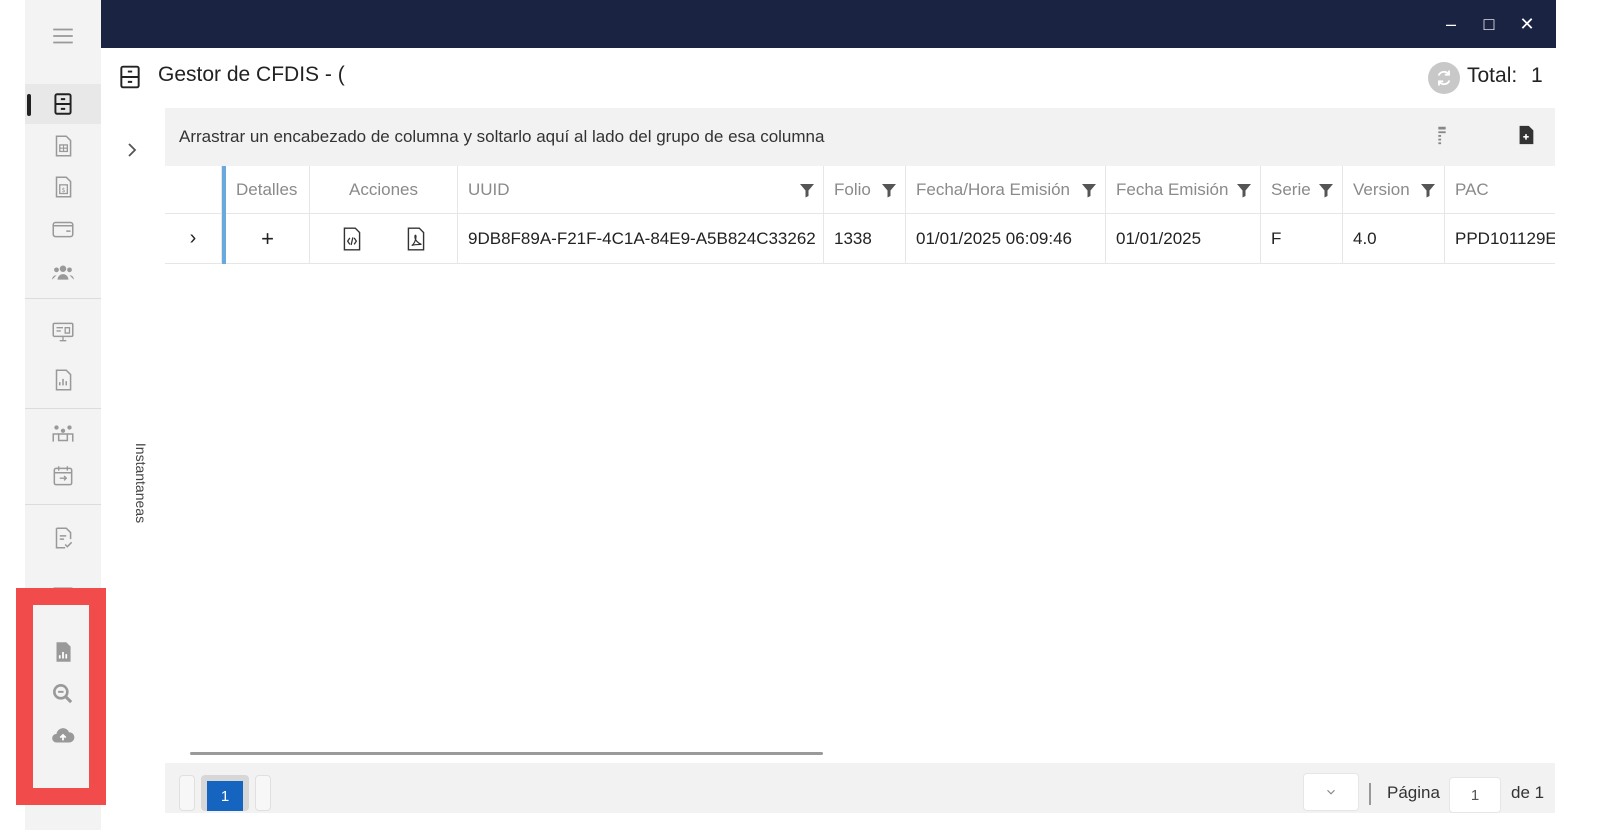 This screenshot has width=1599, height=830. What do you see at coordinates (994, 238) in the screenshot?
I see `cell-value: 01/01/2025 06:09:46` at bounding box center [994, 238].